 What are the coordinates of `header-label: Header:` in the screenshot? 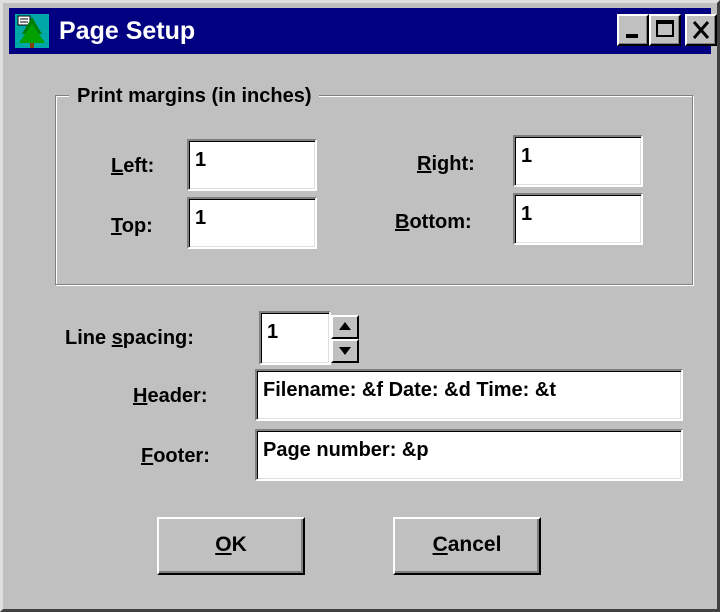 It's located at (170, 396).